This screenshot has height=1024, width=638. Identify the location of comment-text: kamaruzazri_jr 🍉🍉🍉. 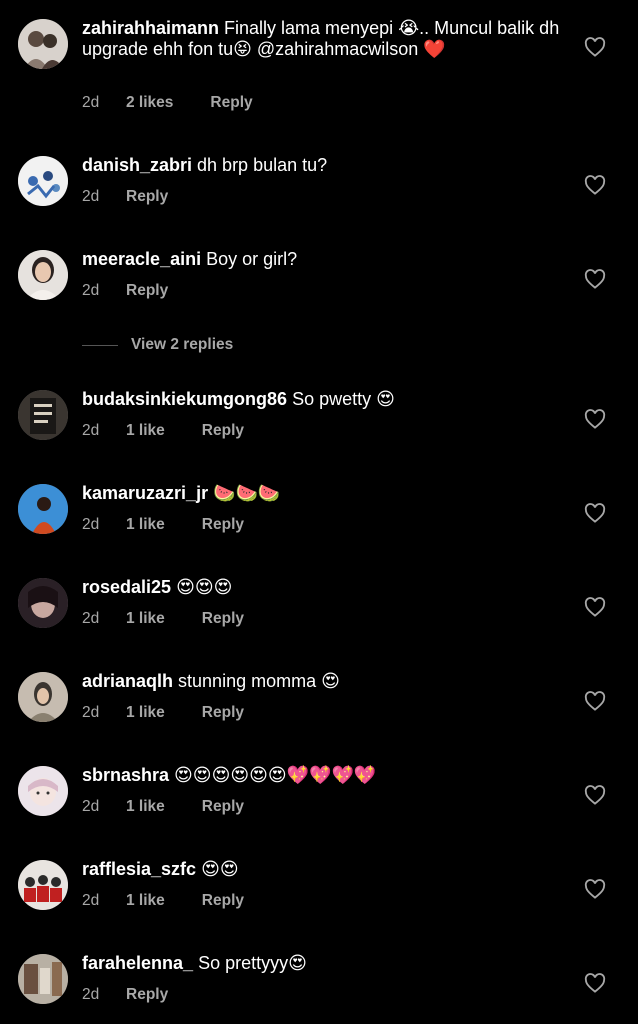
(327, 493).